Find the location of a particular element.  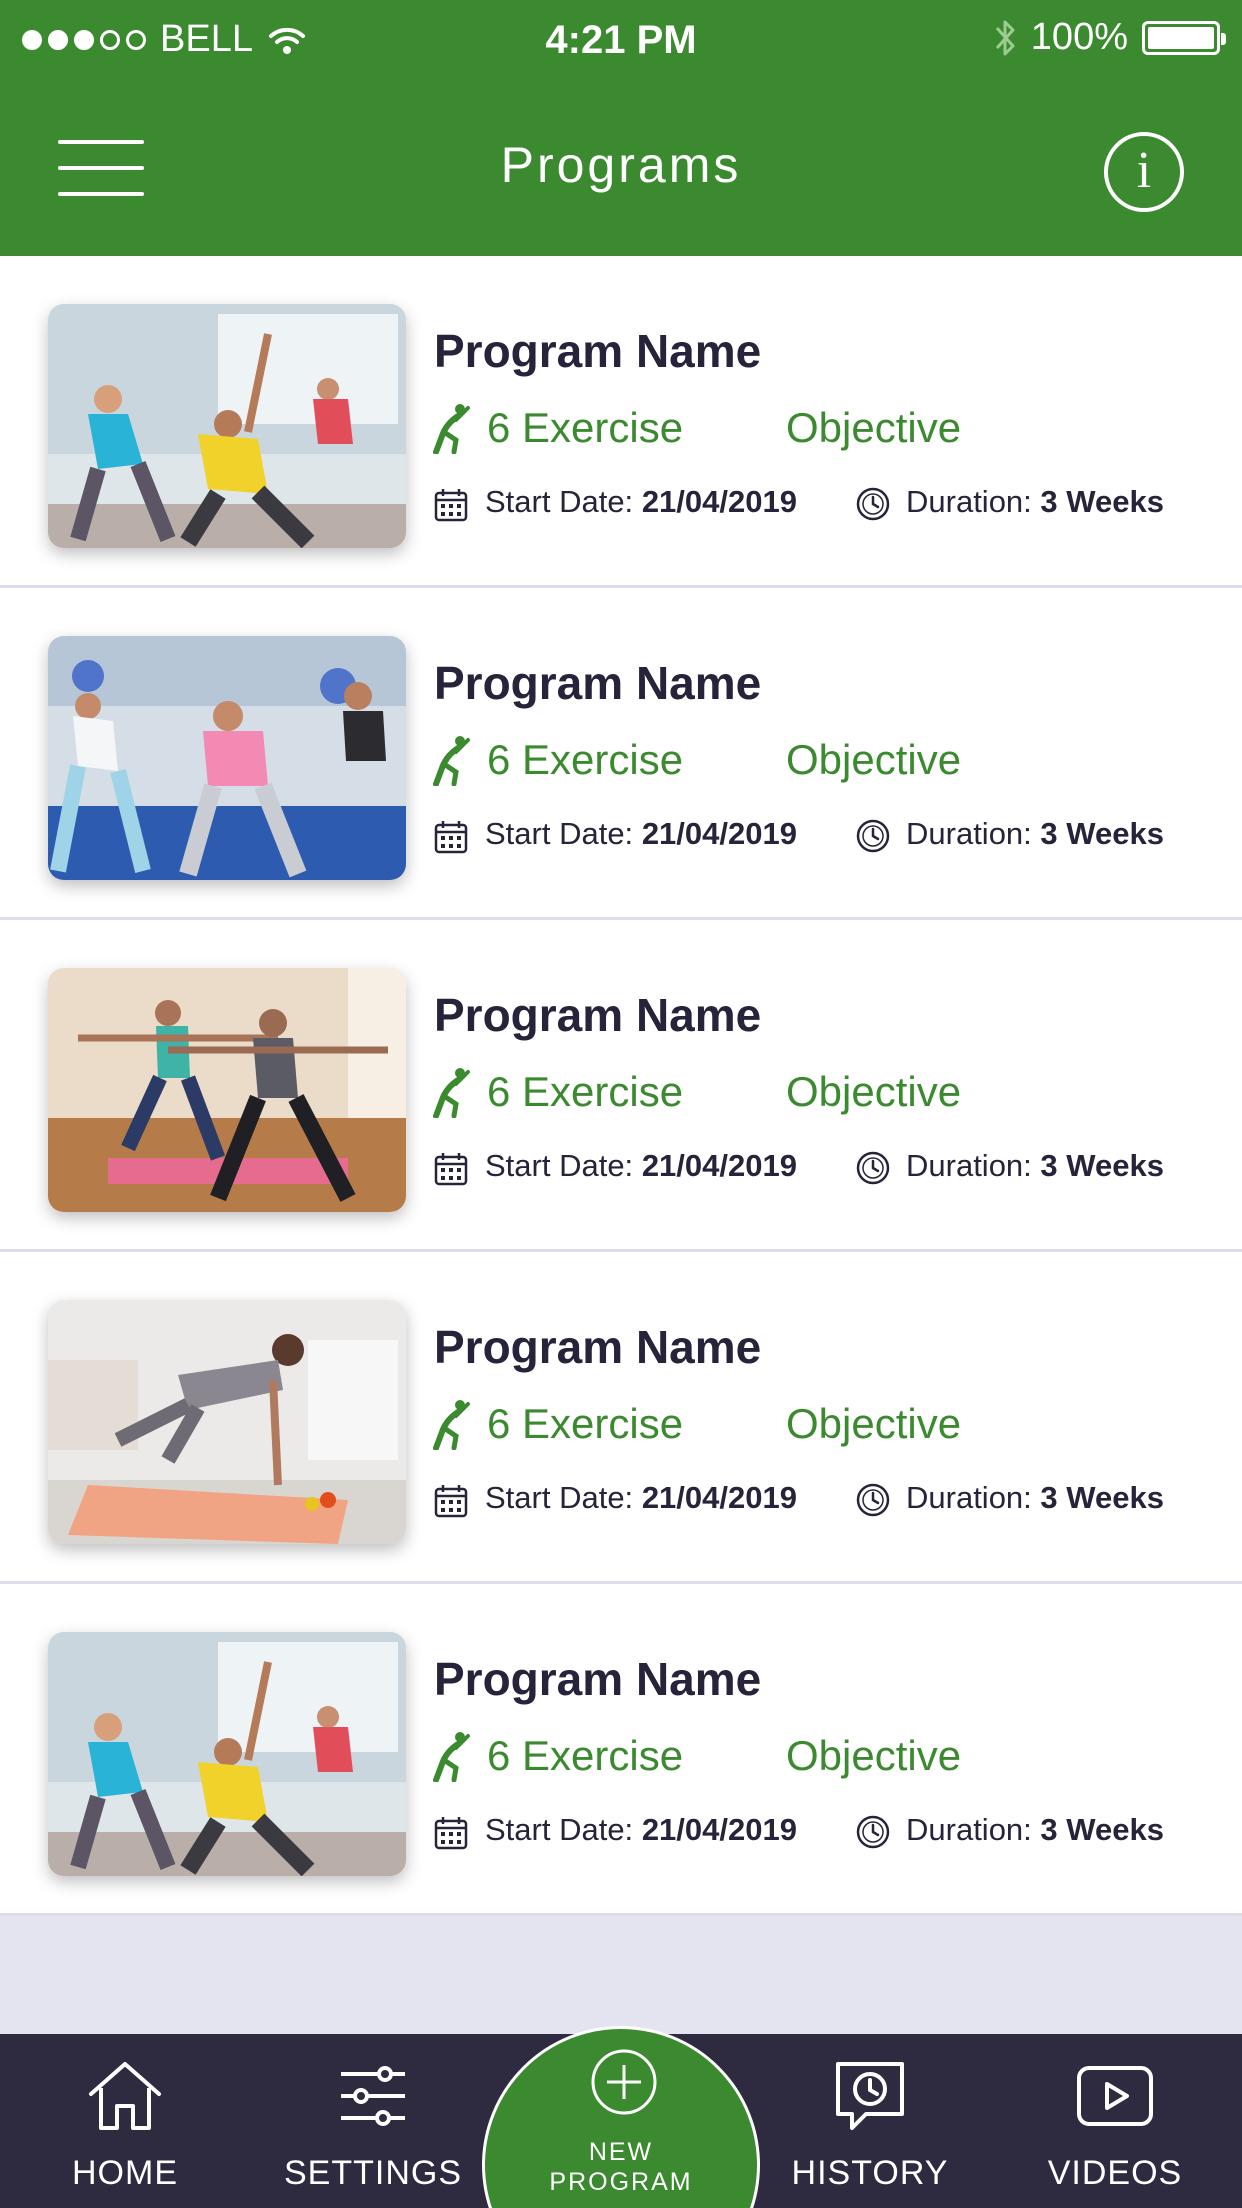

tab-home: HOME is located at coordinates (125, 2121).